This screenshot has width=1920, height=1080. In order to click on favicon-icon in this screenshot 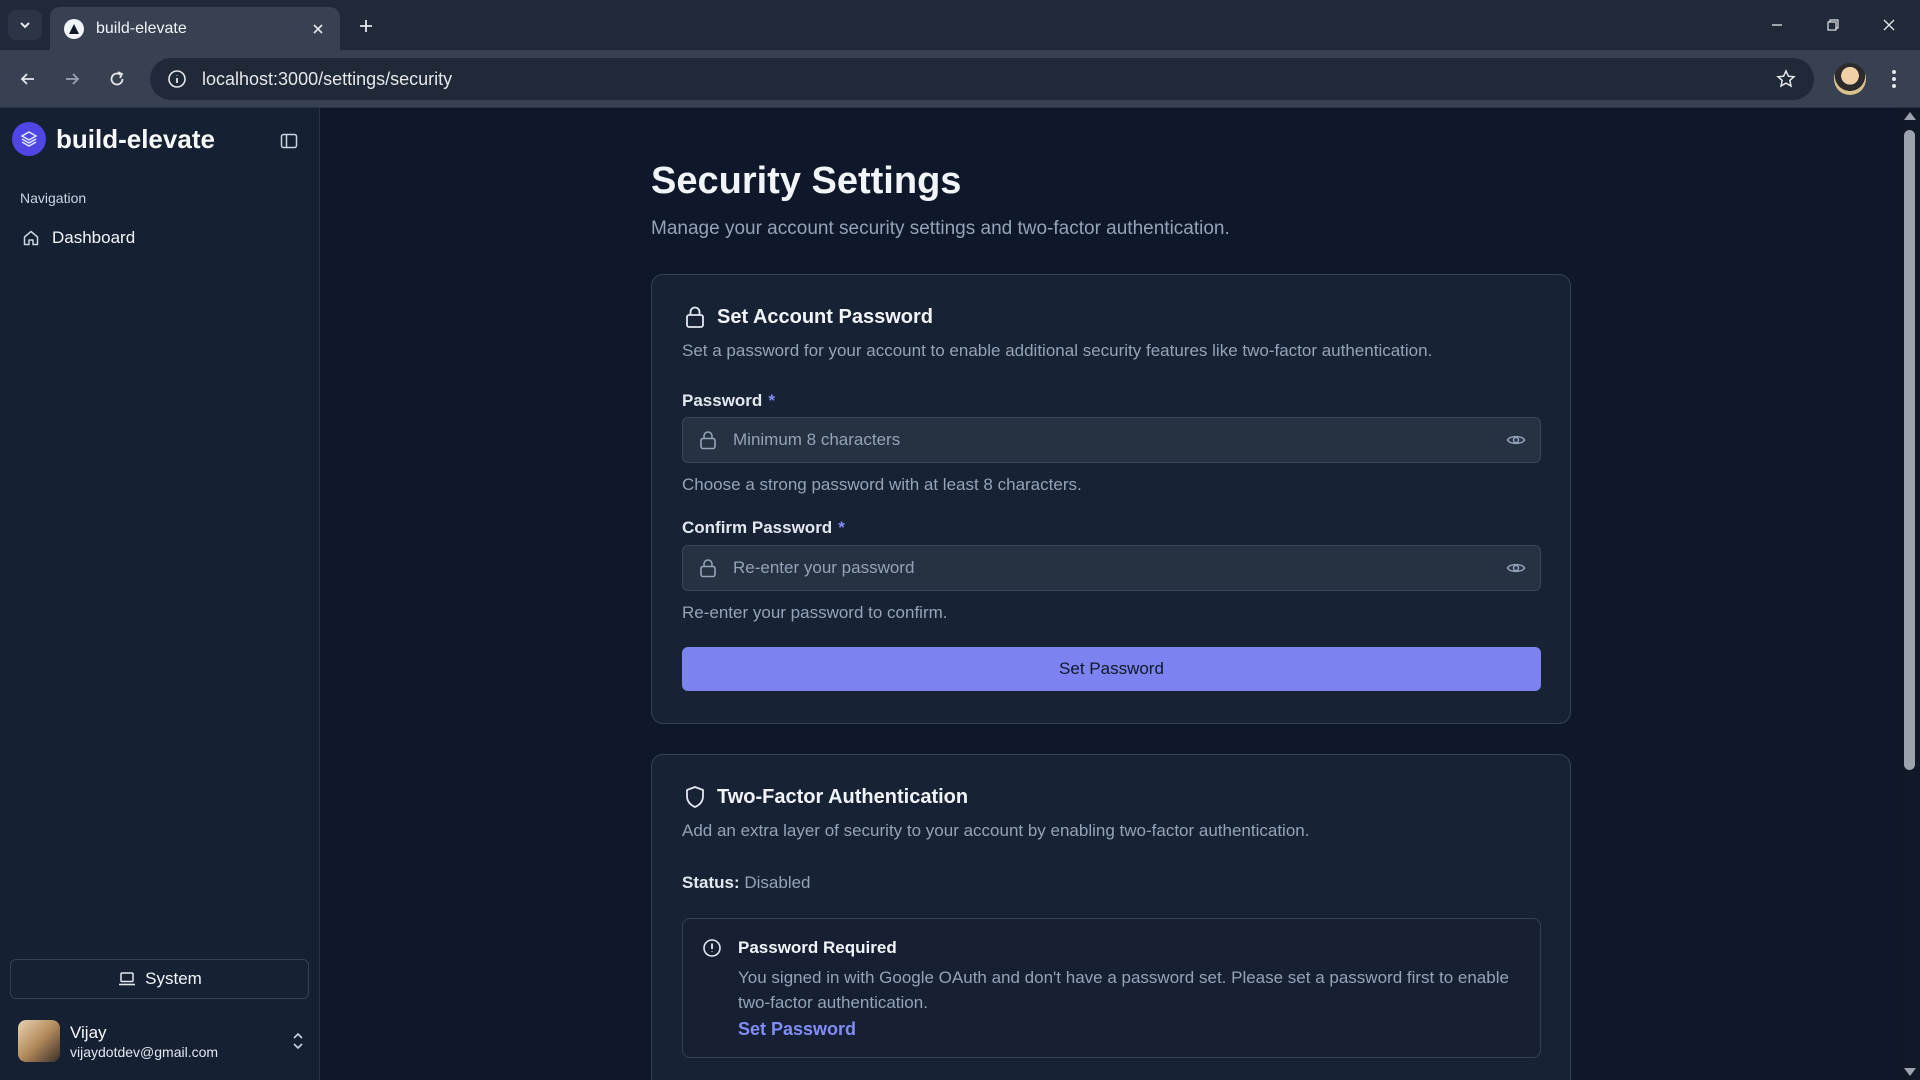, I will do `click(74, 28)`.